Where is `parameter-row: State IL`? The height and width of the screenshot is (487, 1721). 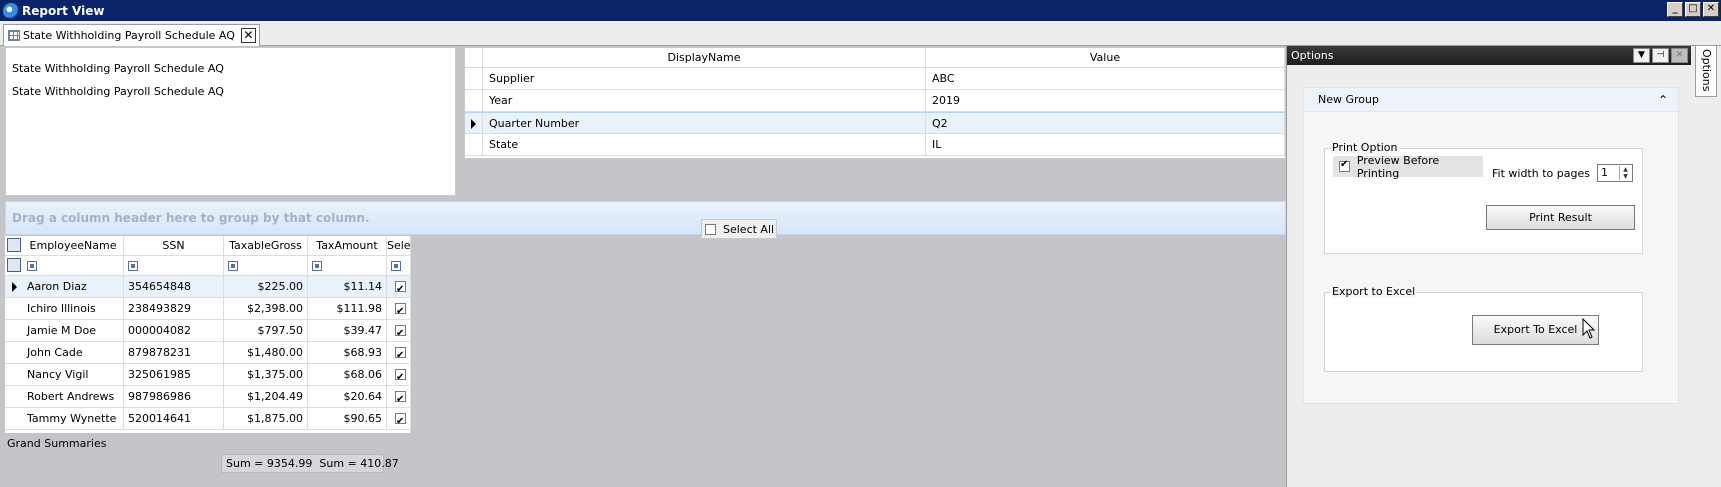 parameter-row: State IL is located at coordinates (875, 145).